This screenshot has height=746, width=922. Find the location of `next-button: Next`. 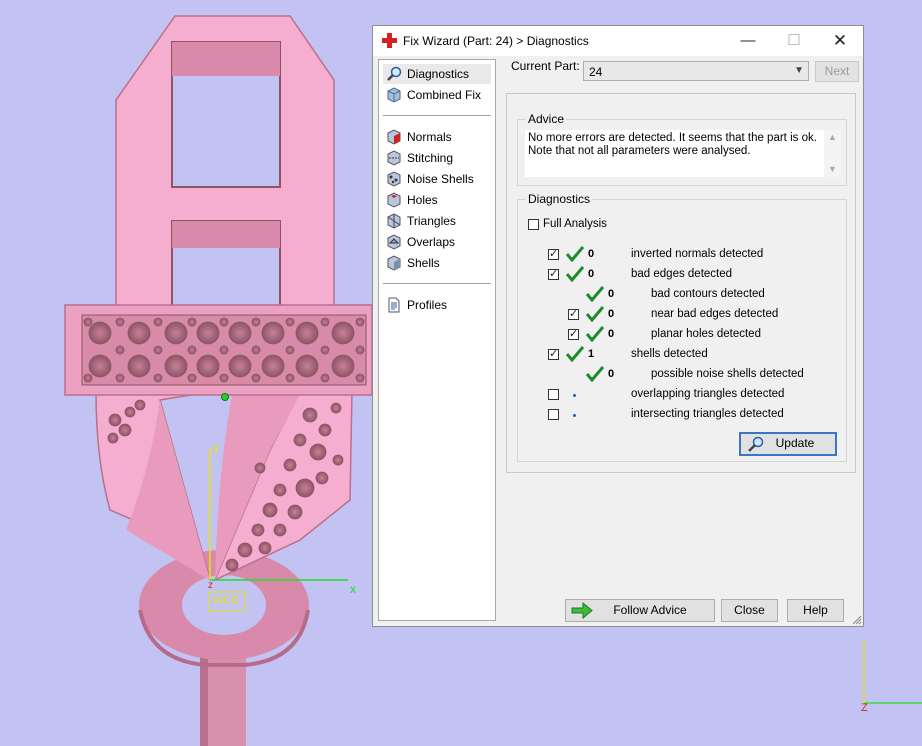

next-button: Next is located at coordinates (837, 71).